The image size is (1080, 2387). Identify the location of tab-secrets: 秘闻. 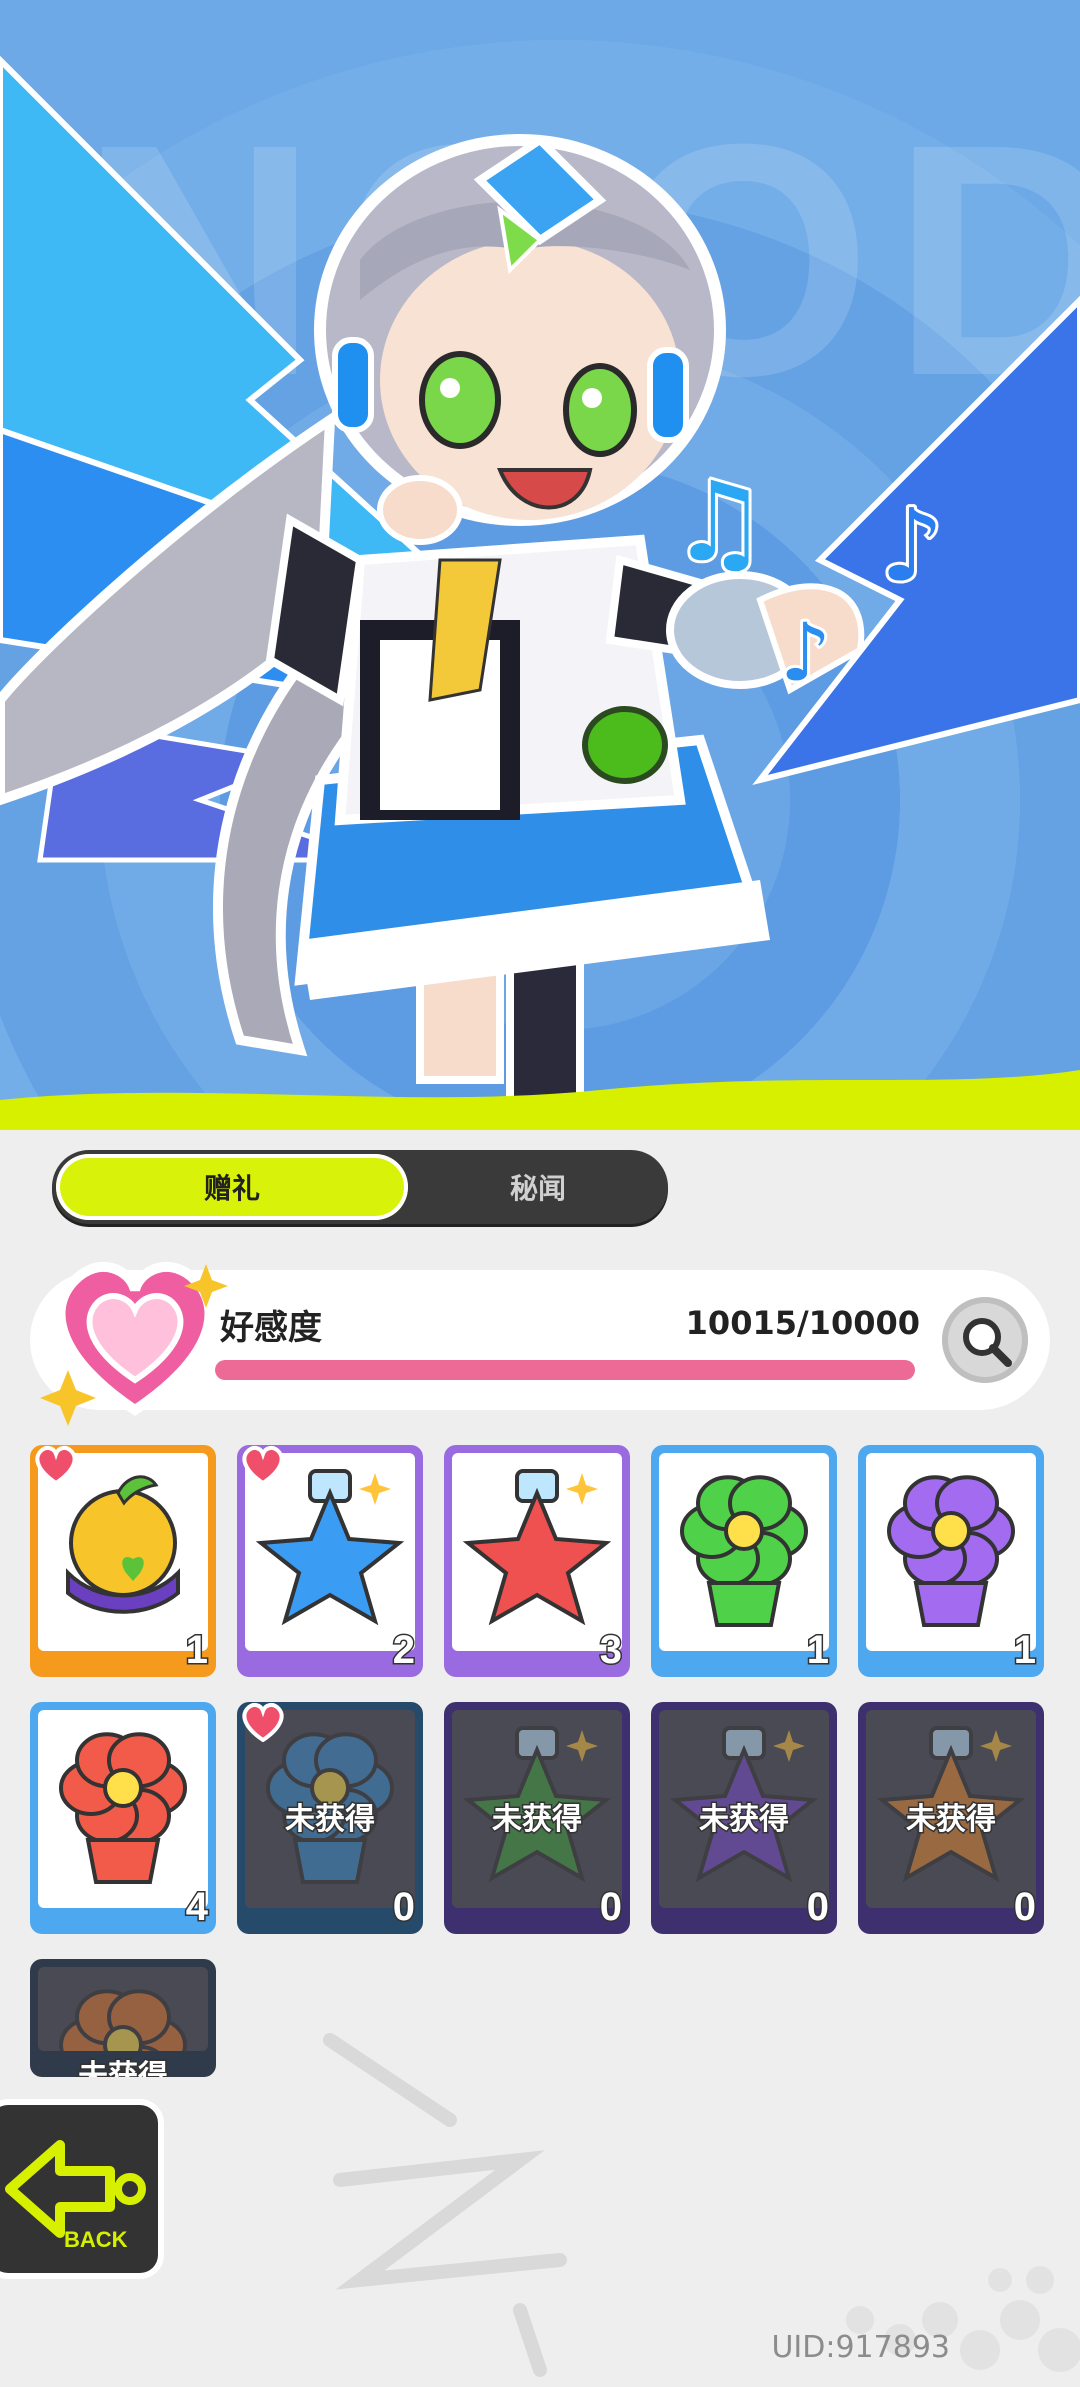
(538, 1187).